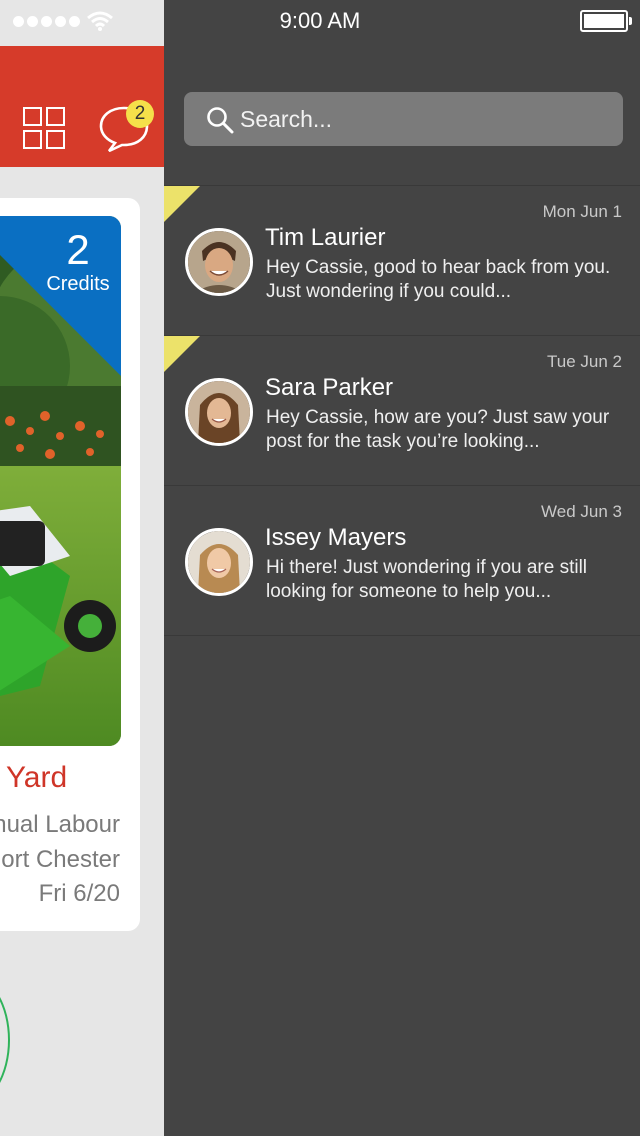  I want to click on search-input, so click(425, 119).